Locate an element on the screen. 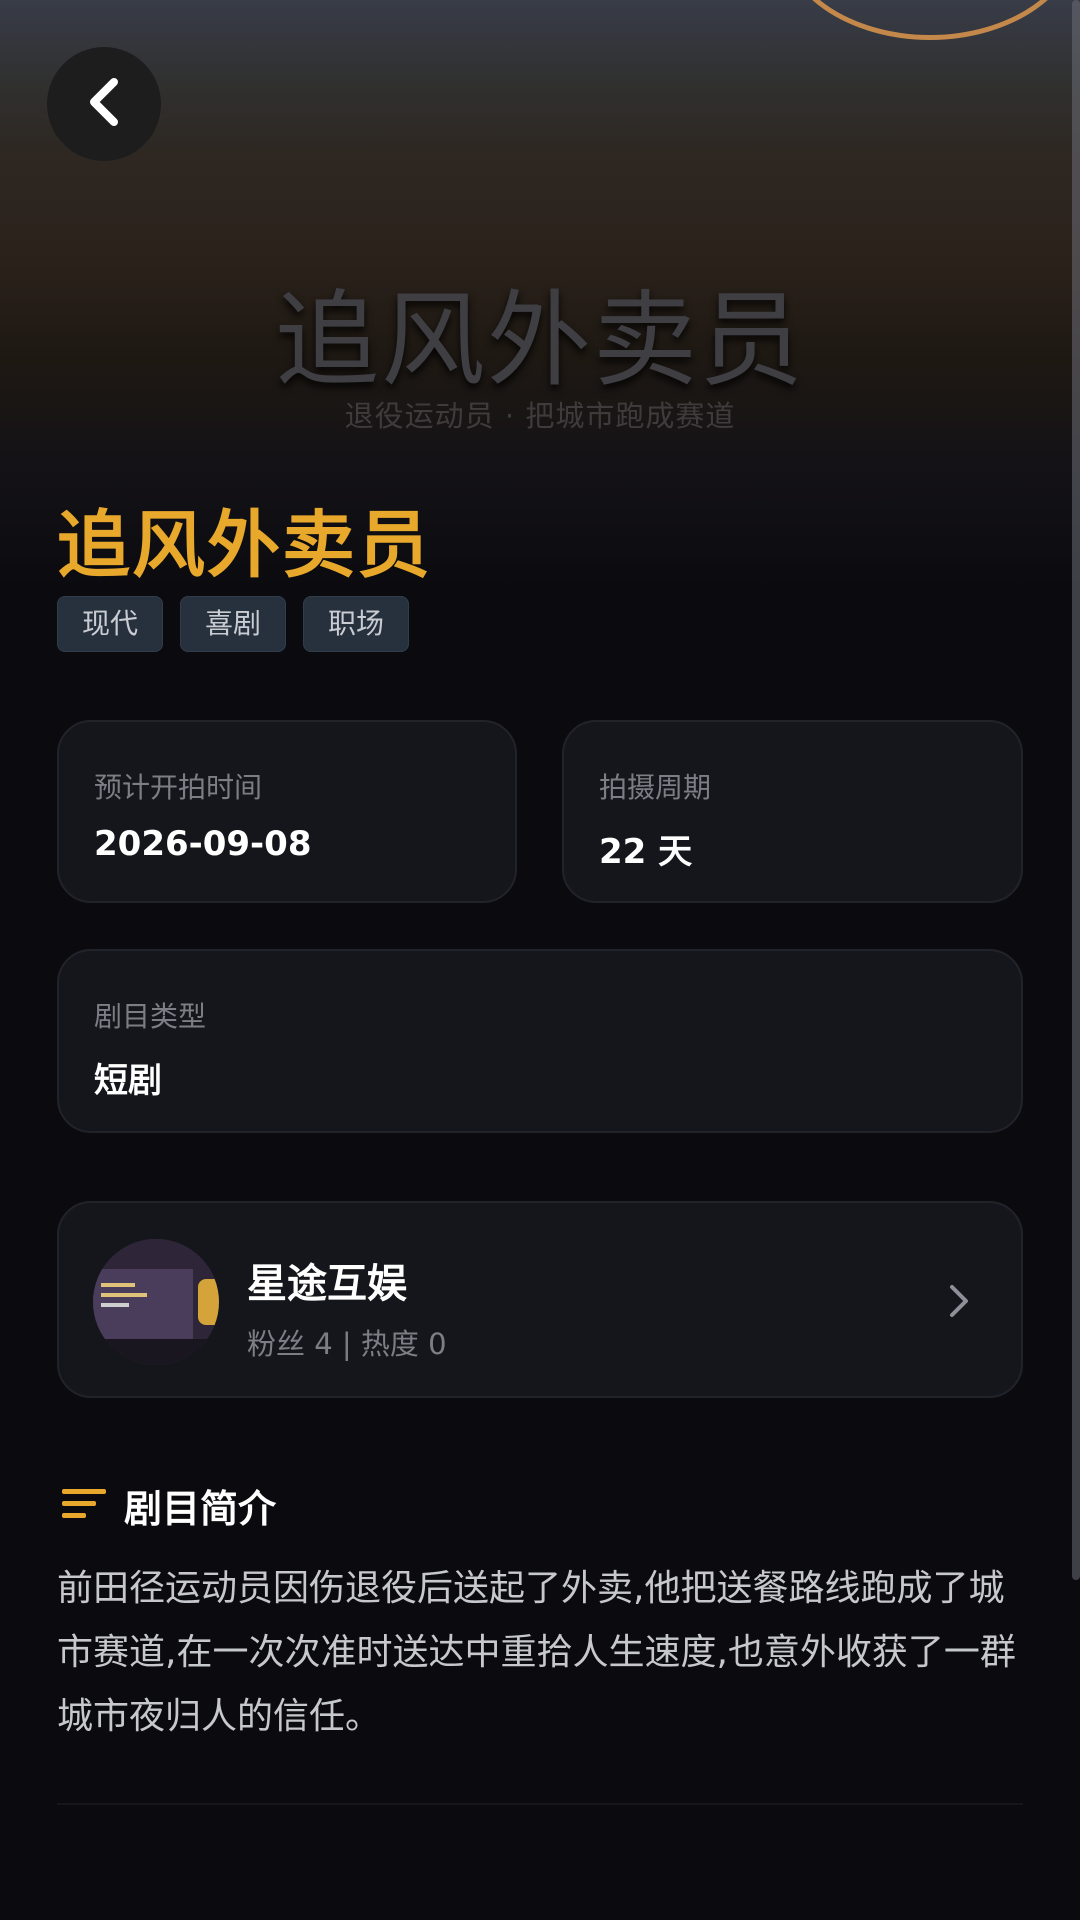  show-title: 追风外卖员 is located at coordinates (244, 545).